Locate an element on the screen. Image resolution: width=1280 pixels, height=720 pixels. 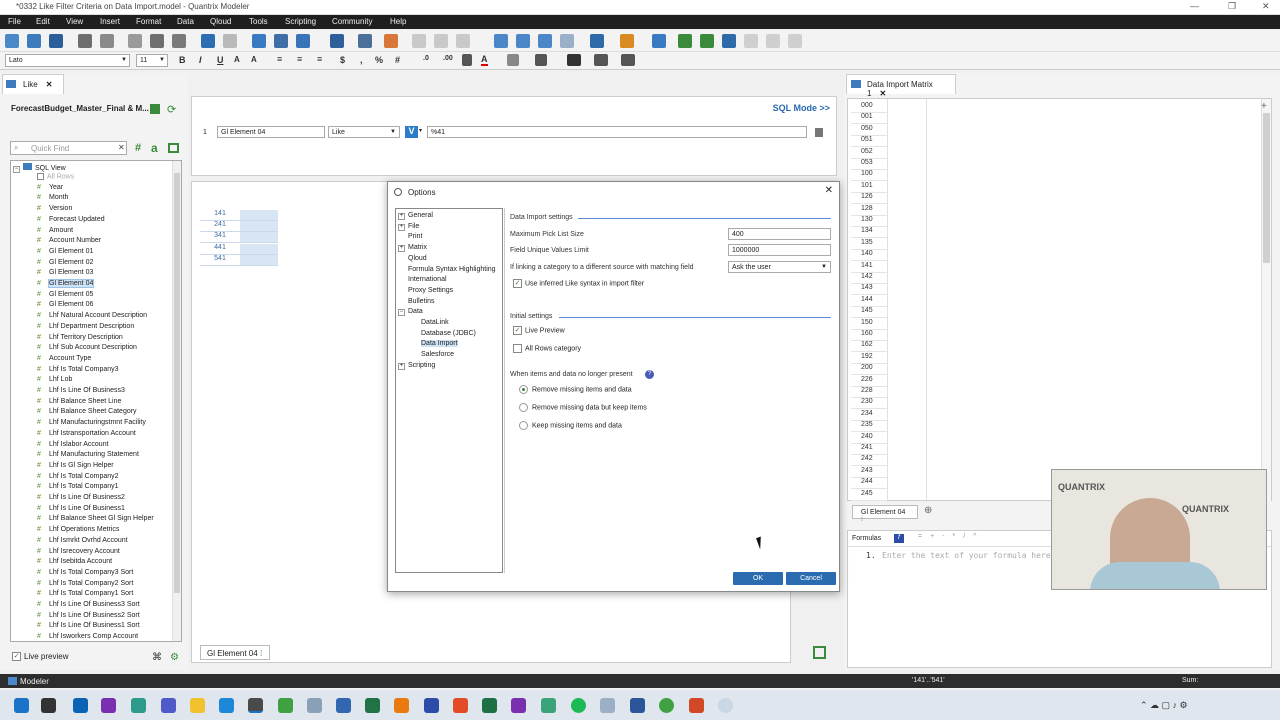
field-item: # Lhf Isebitda Account is located at coordinates (74, 561).